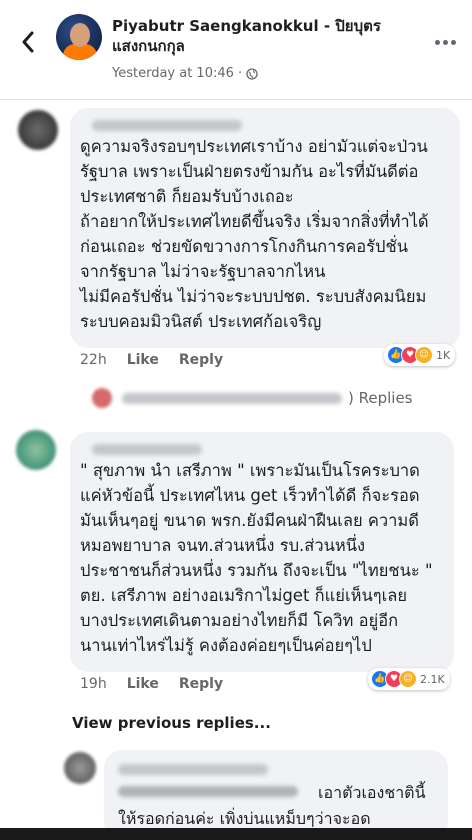 The width and height of the screenshot is (472, 840). I want to click on reply-text-line1: เอาตัวเองชาตินี้, so click(372, 792).